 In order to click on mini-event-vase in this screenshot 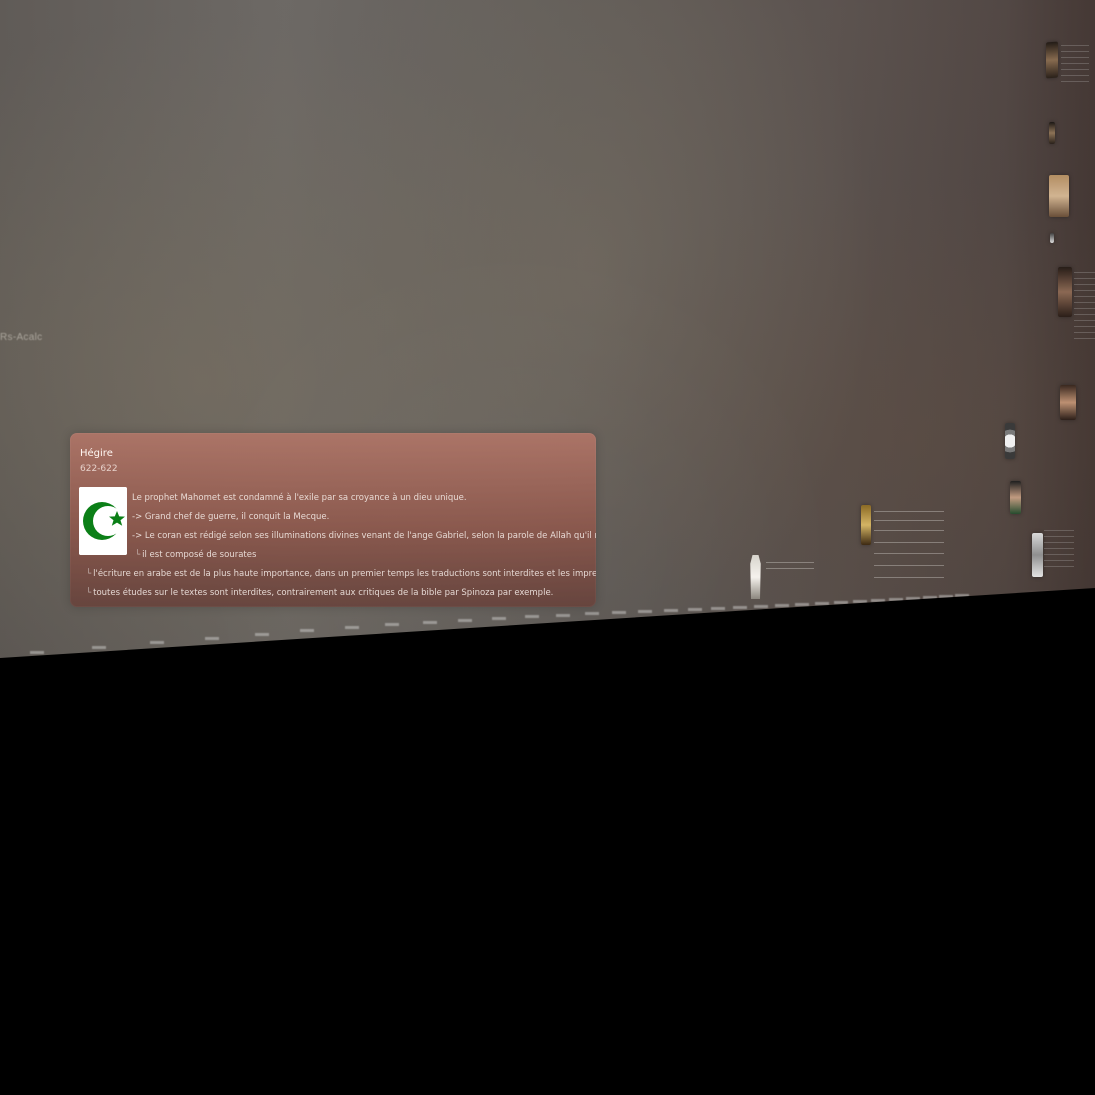, I will do `click(790, 568)`.